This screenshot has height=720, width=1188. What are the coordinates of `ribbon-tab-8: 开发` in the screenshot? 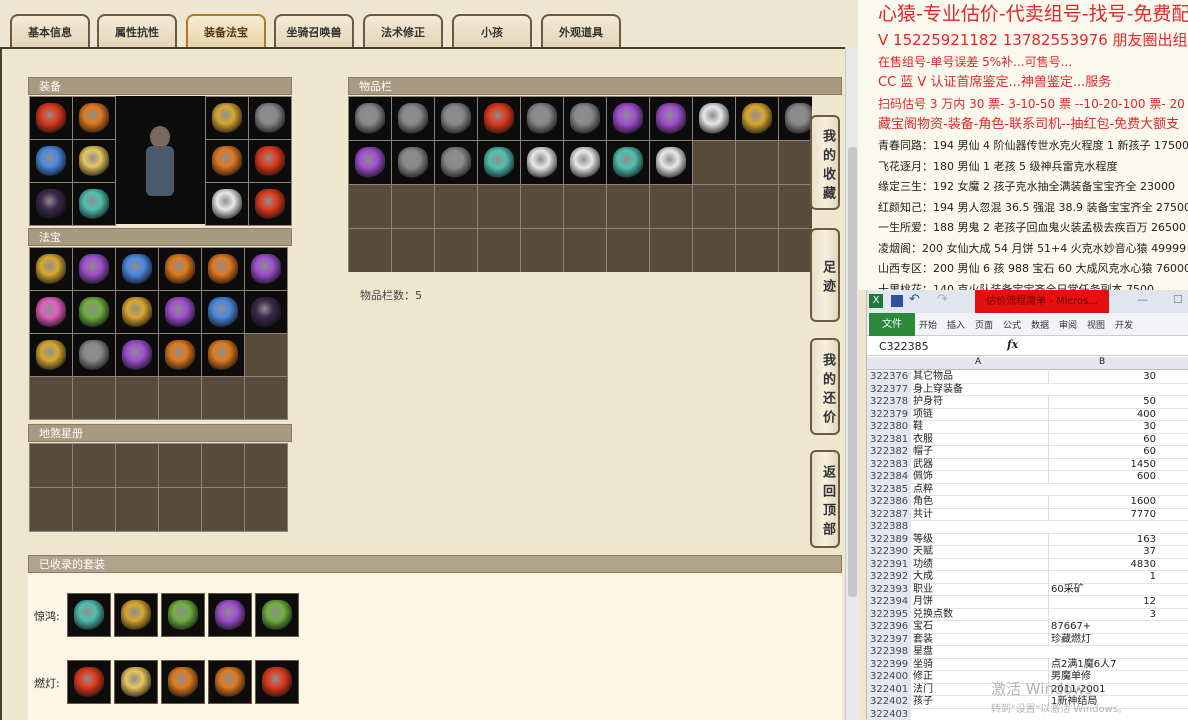 It's located at (1124, 324).